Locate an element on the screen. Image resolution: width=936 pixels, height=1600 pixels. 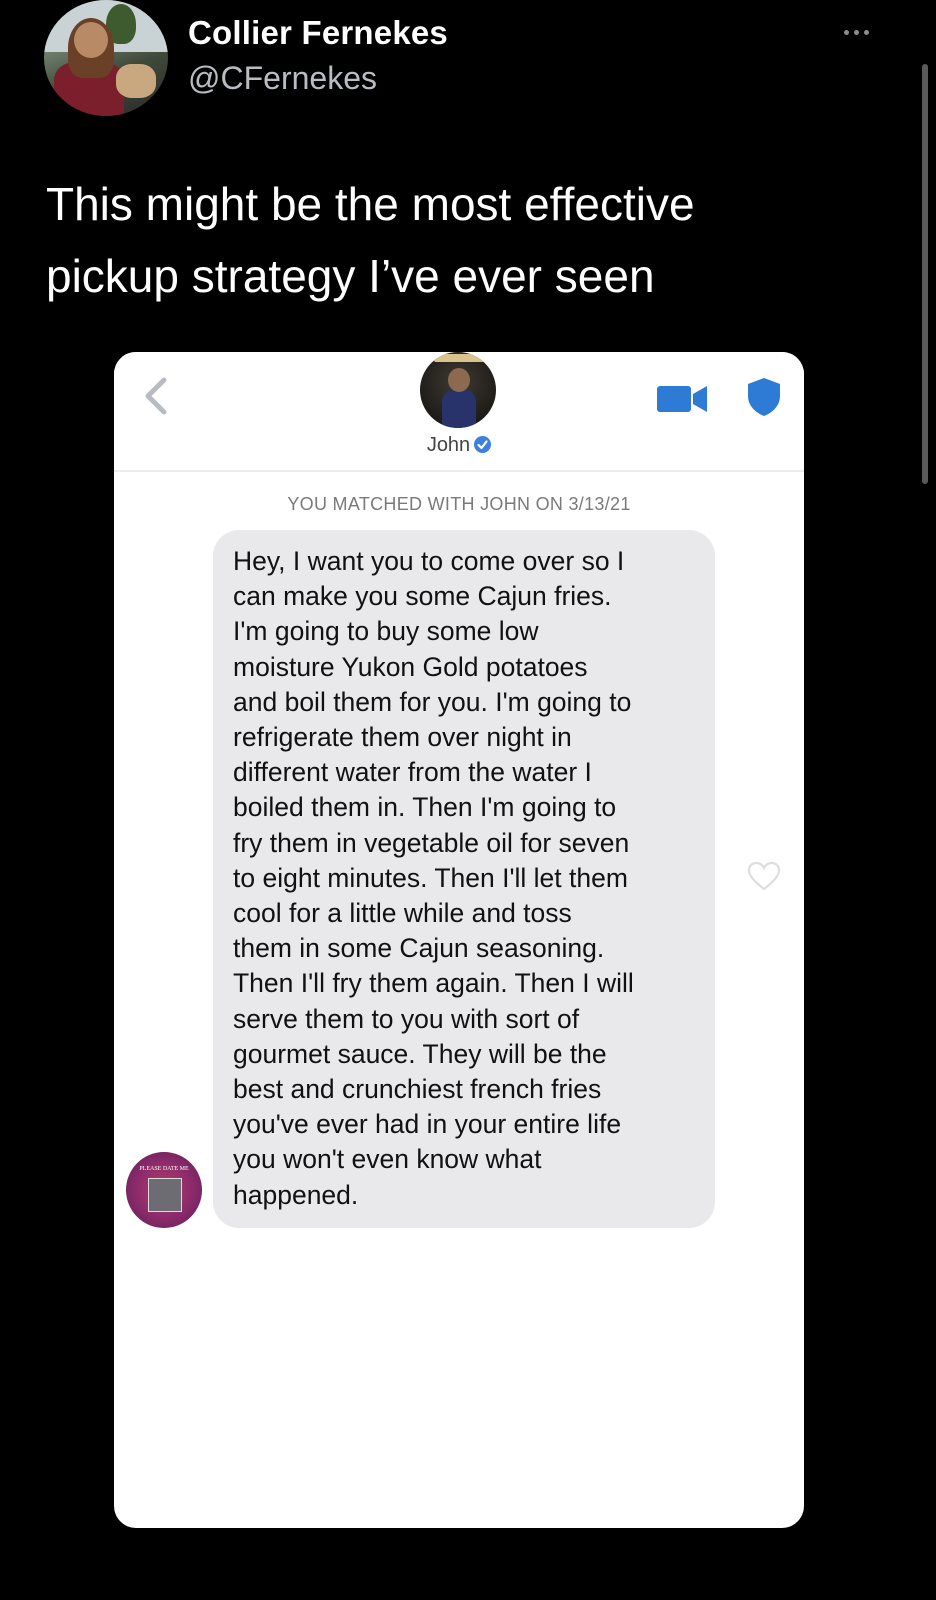
chevron-left-icon is located at coordinates (156, 396).